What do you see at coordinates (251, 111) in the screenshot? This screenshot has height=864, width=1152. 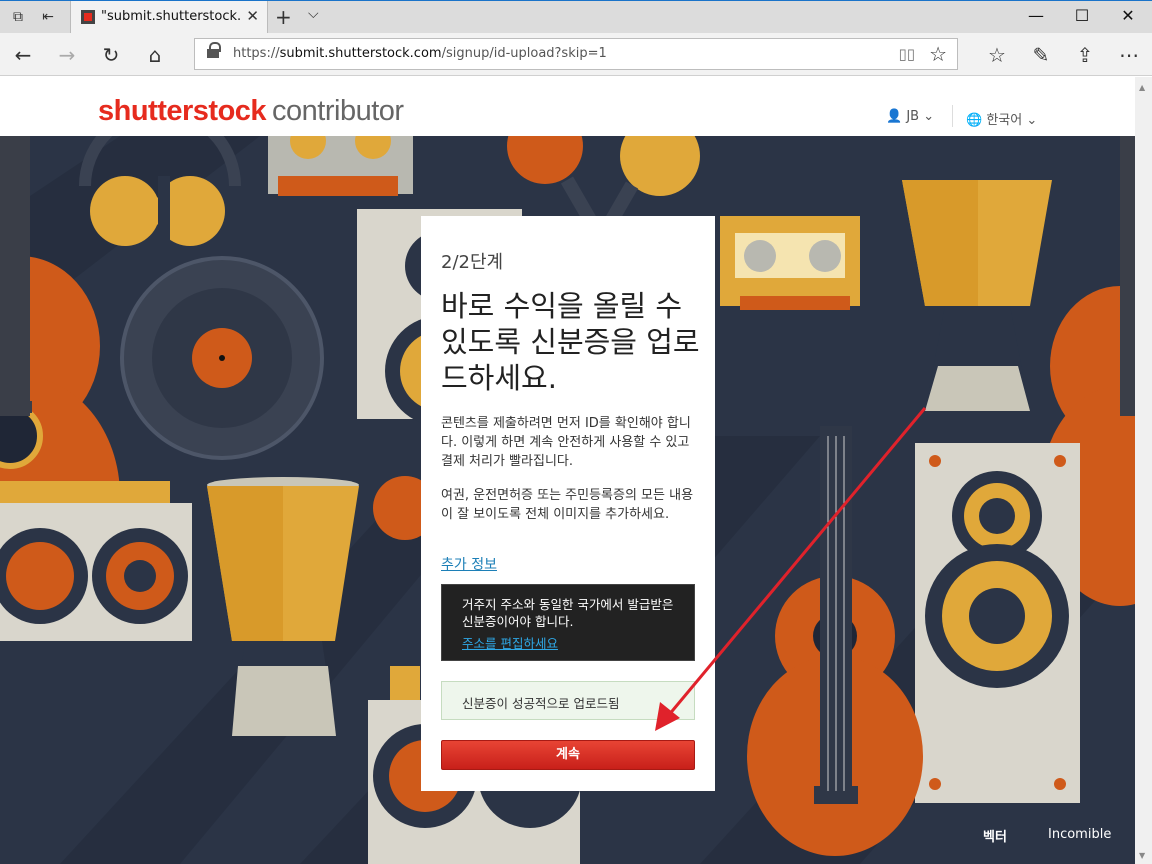 I see `shutterstock-logo: shutterstock contributor` at bounding box center [251, 111].